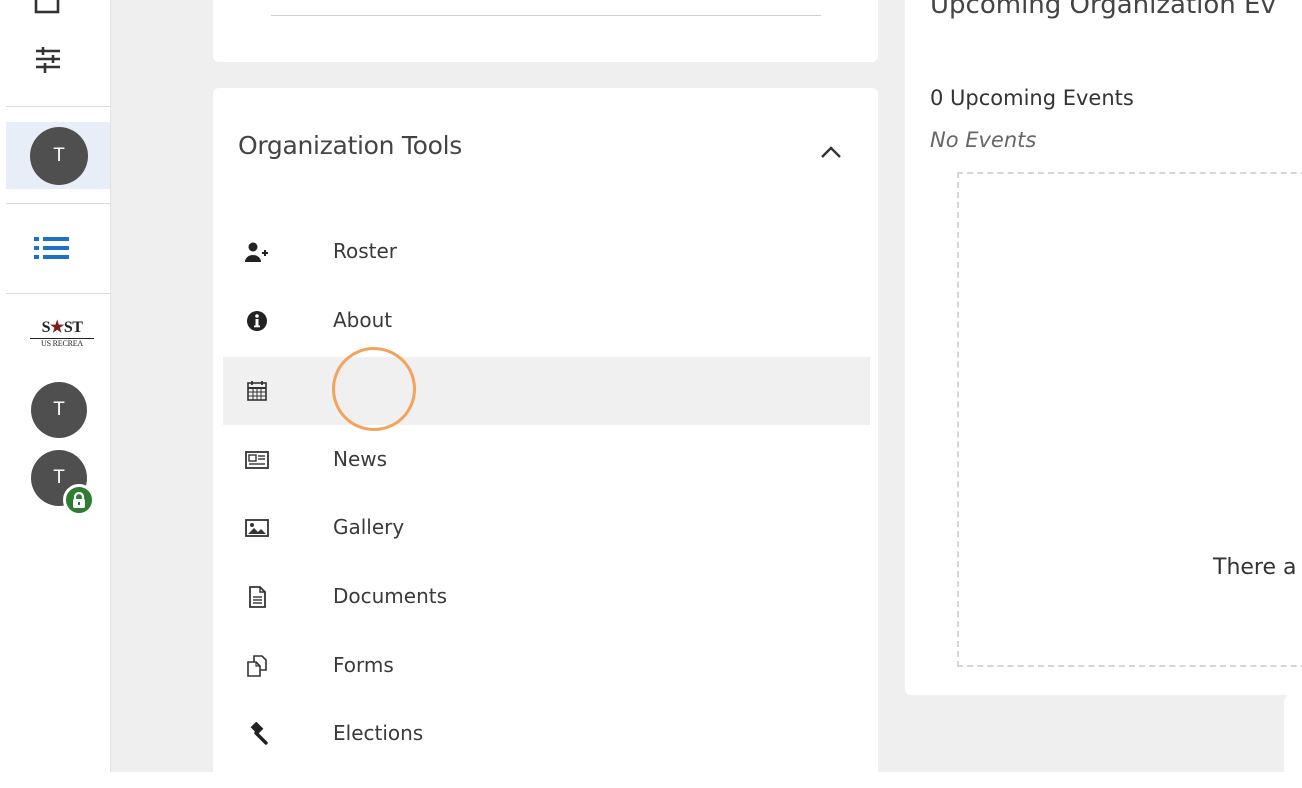 This screenshot has height=788, width=1302. Describe the element at coordinates (350, 145) in the screenshot. I see `organization-tools-title: Organization Tools` at that location.